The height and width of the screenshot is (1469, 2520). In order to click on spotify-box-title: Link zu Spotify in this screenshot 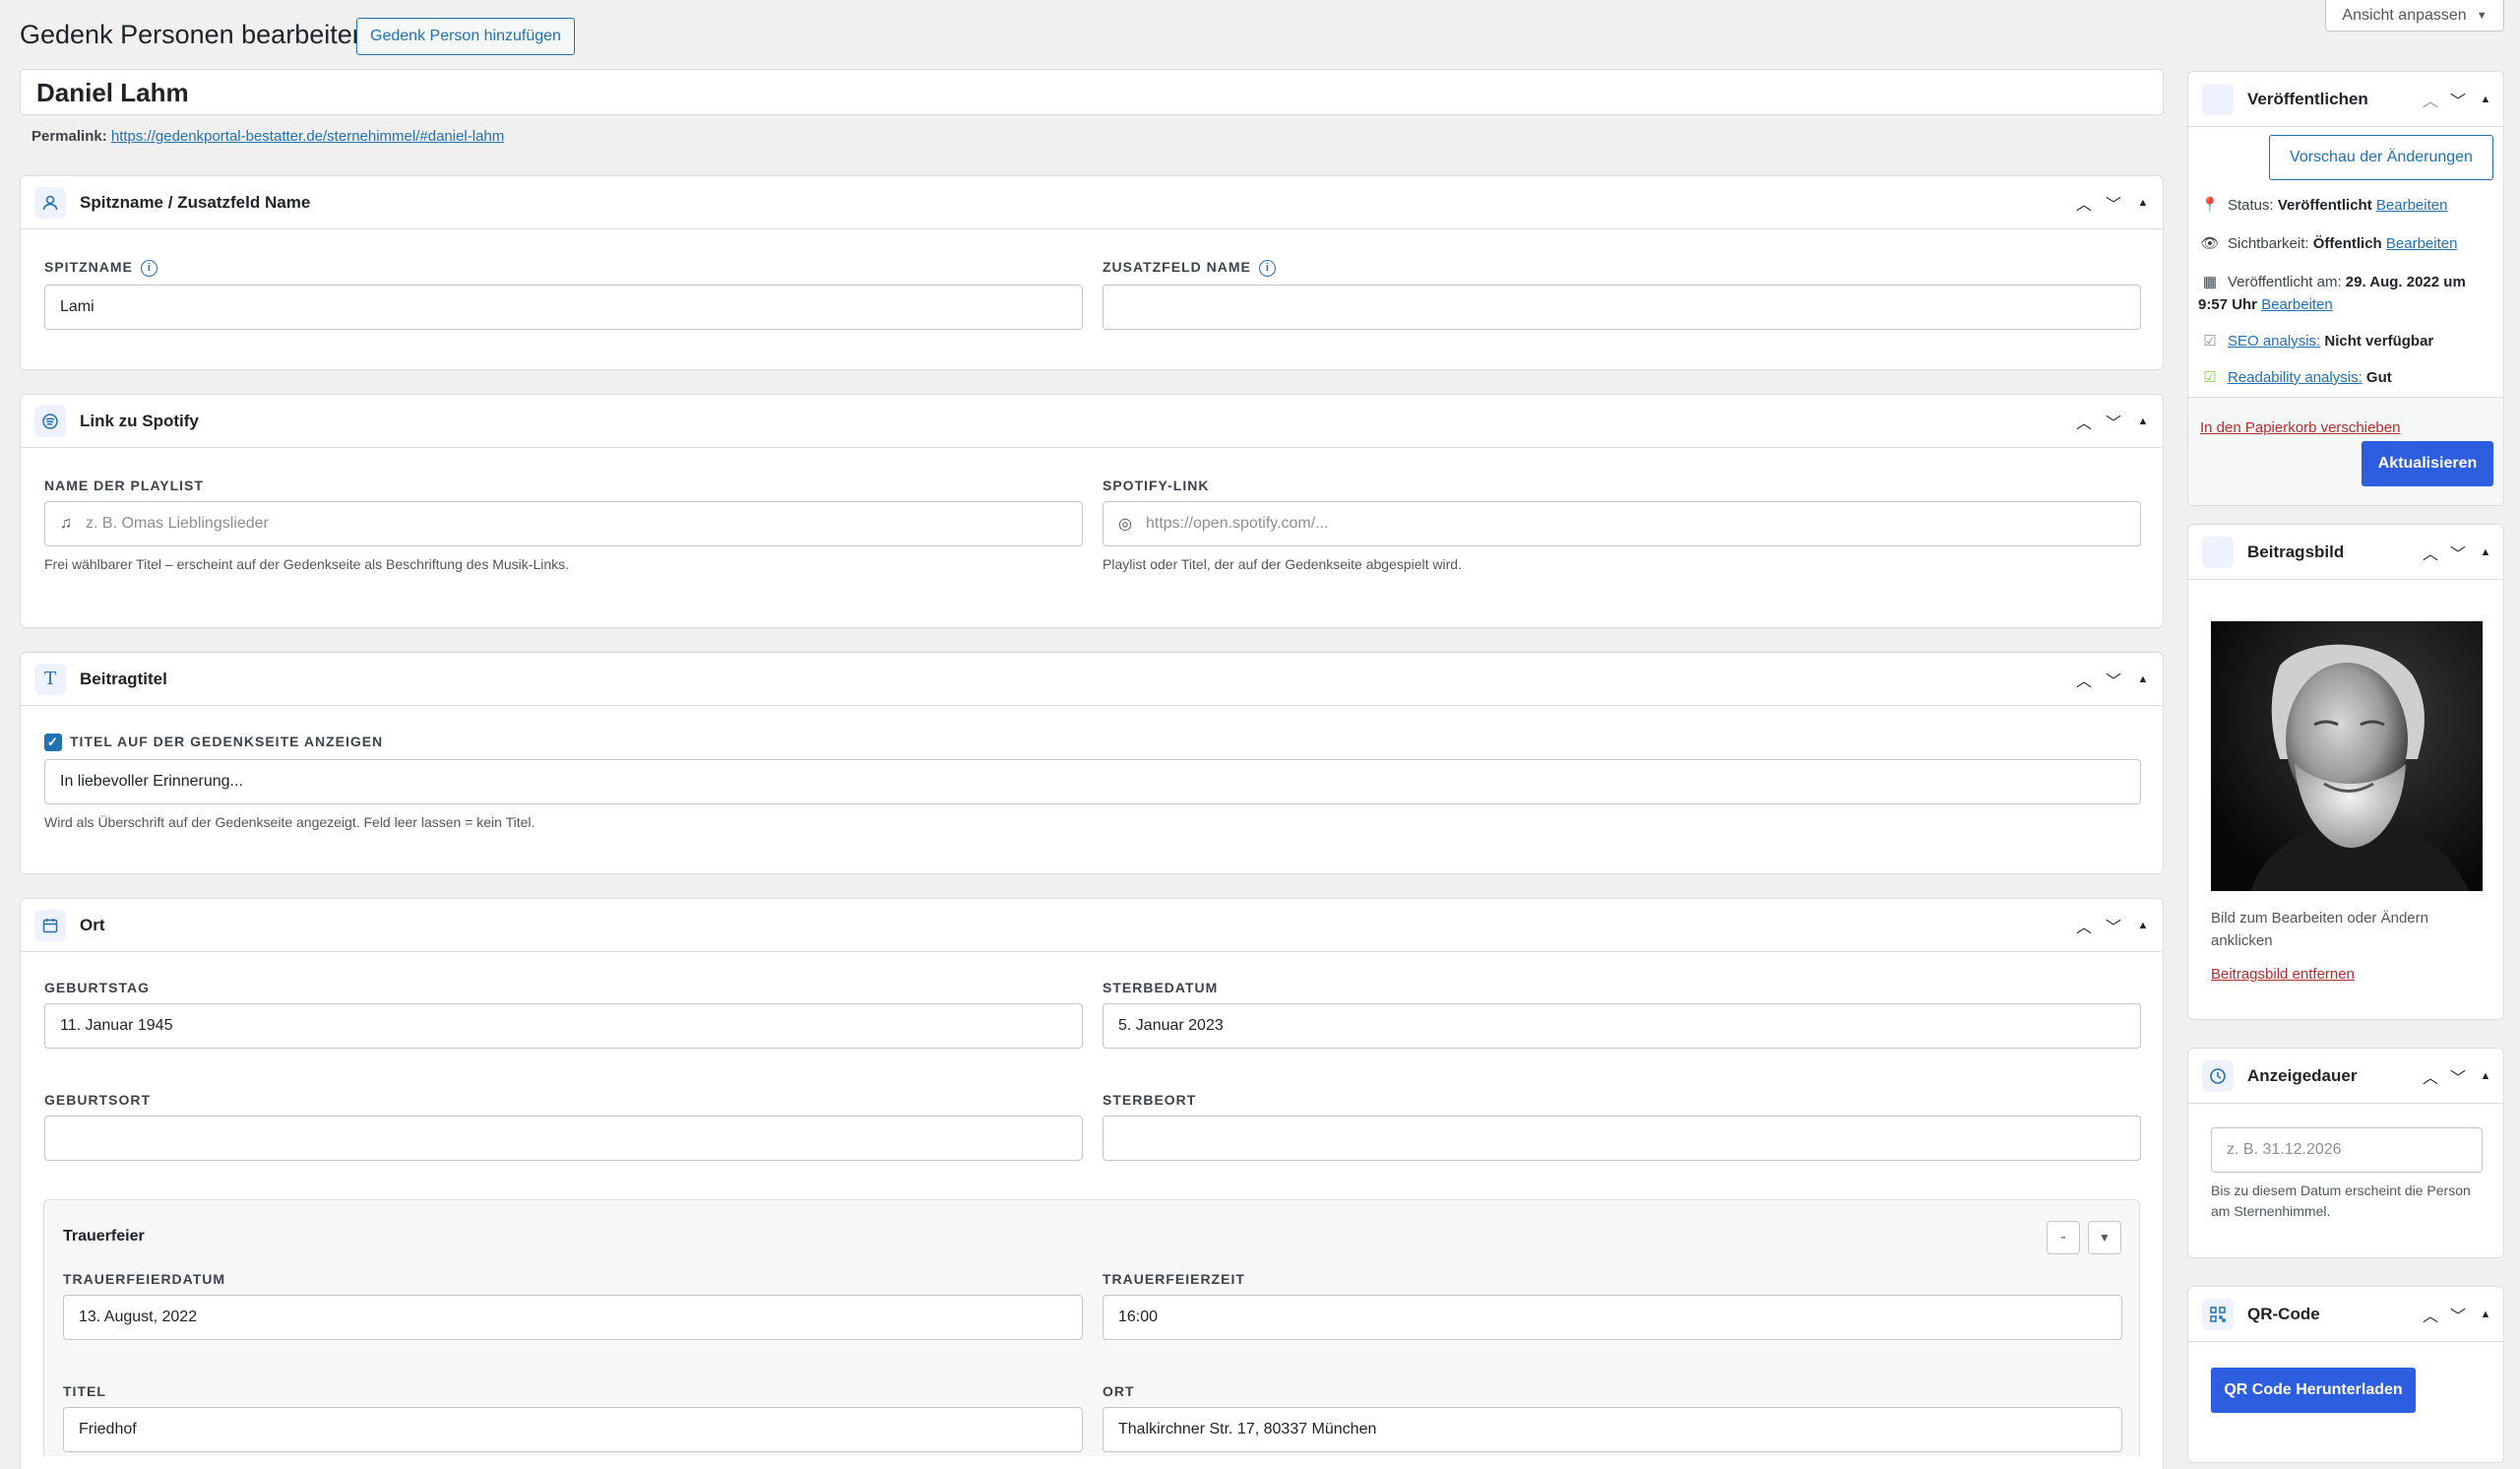, I will do `click(139, 421)`.